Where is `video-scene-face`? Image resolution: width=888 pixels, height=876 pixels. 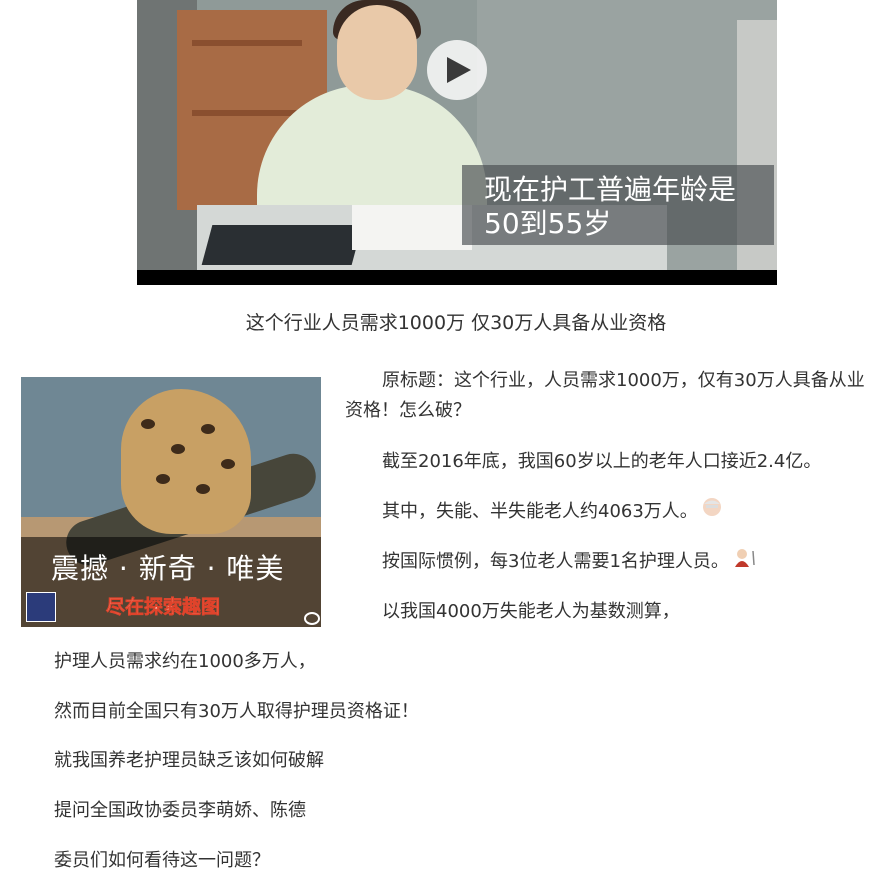 video-scene-face is located at coordinates (377, 52).